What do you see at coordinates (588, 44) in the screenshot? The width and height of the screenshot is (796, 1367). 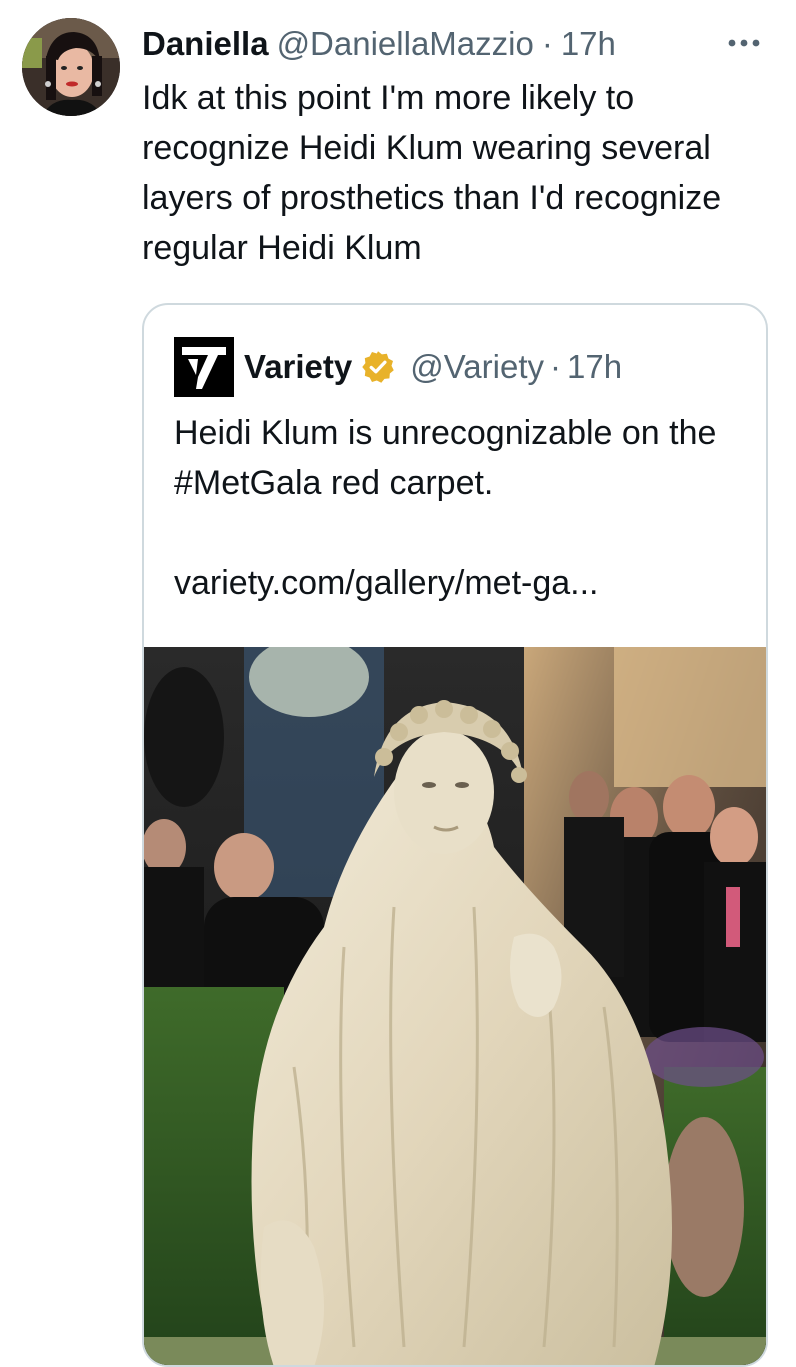 I see `timestamp: 17h` at bounding box center [588, 44].